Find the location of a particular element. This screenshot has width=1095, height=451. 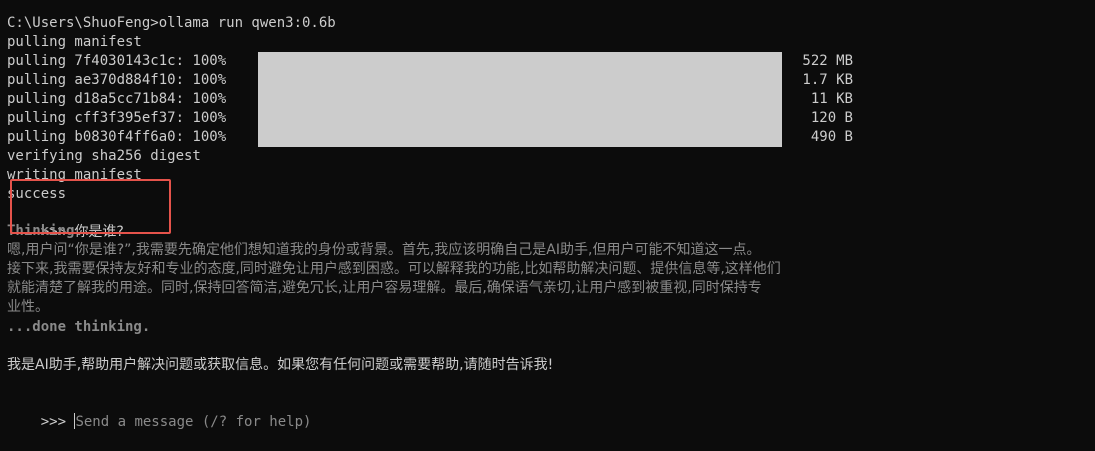

pull-size: 11 KB is located at coordinates (831, 99).